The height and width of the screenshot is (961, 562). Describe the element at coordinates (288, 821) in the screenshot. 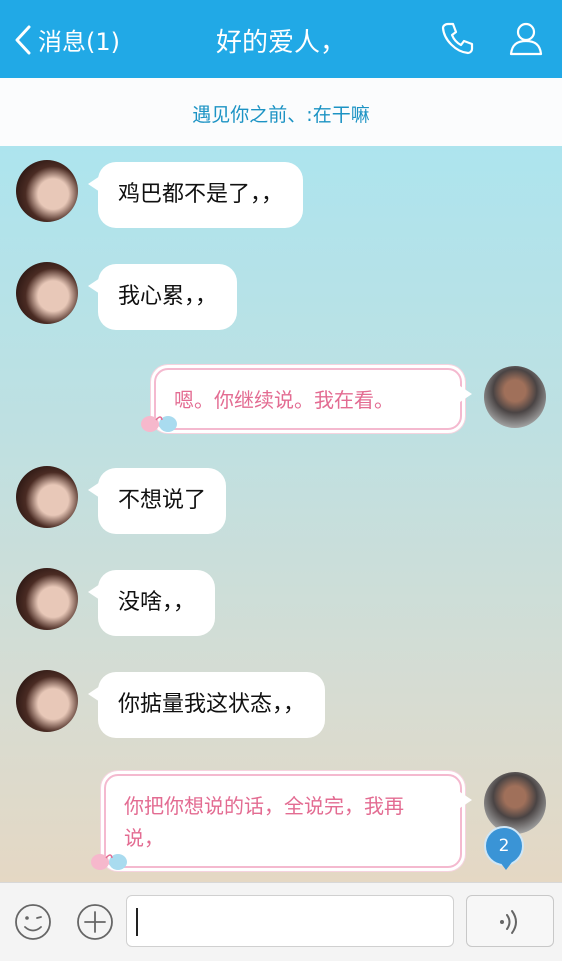

I see `sent-message-bubble: 你把你想说的话，全说完，我再说，` at that location.